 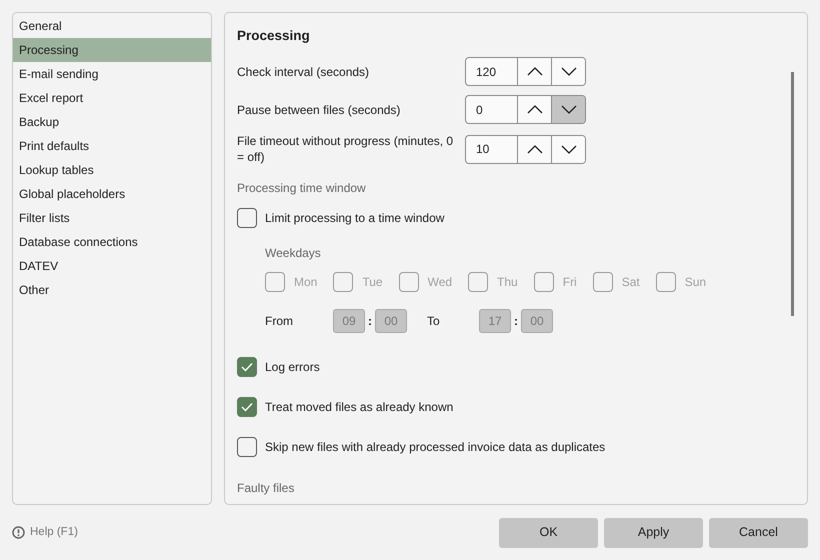 What do you see at coordinates (507, 283) in the screenshot?
I see `day-label: Thu` at bounding box center [507, 283].